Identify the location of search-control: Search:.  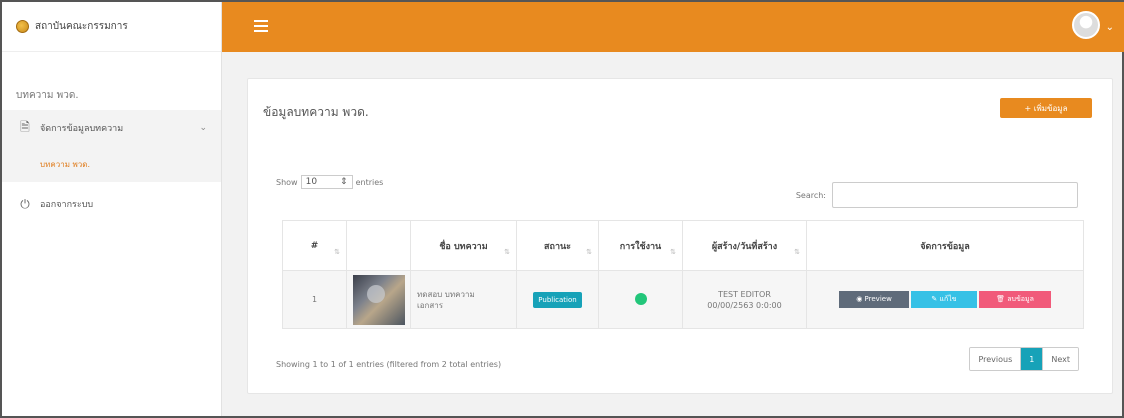
(937, 195).